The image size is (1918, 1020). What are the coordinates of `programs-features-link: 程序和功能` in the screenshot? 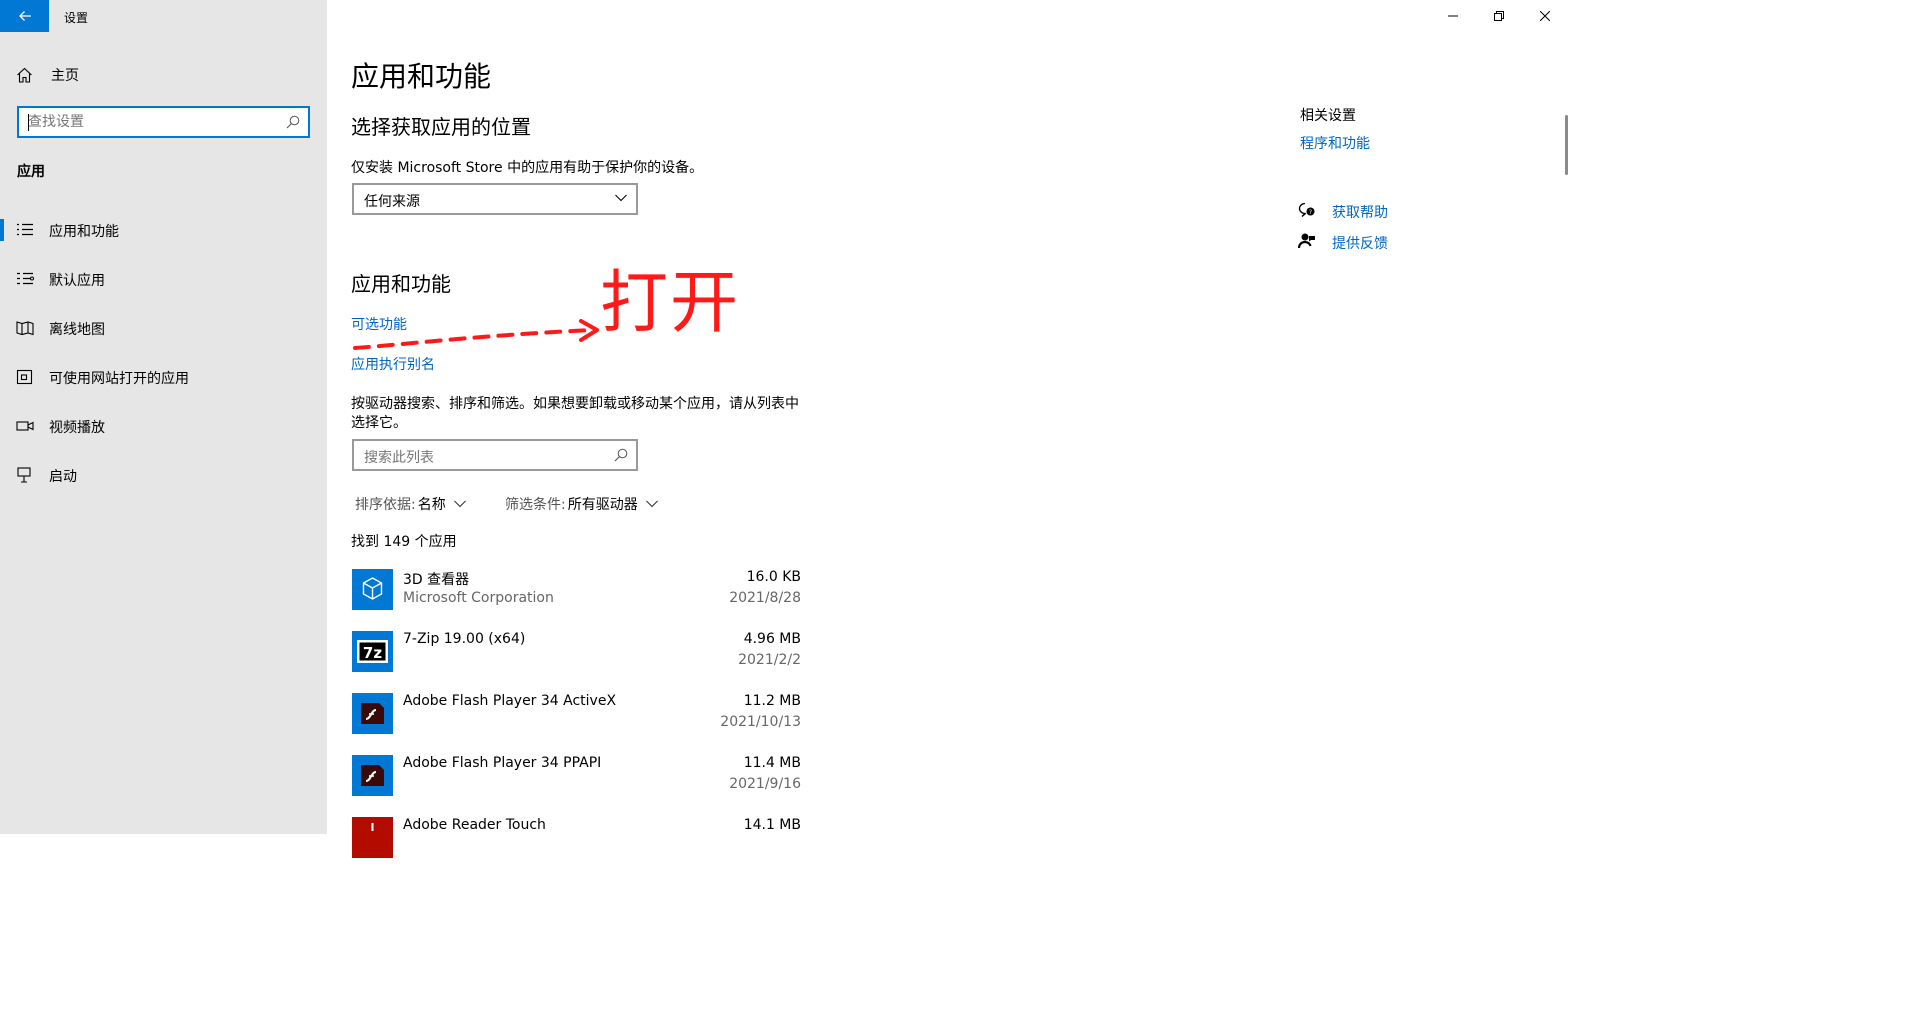 It's located at (1335, 143).